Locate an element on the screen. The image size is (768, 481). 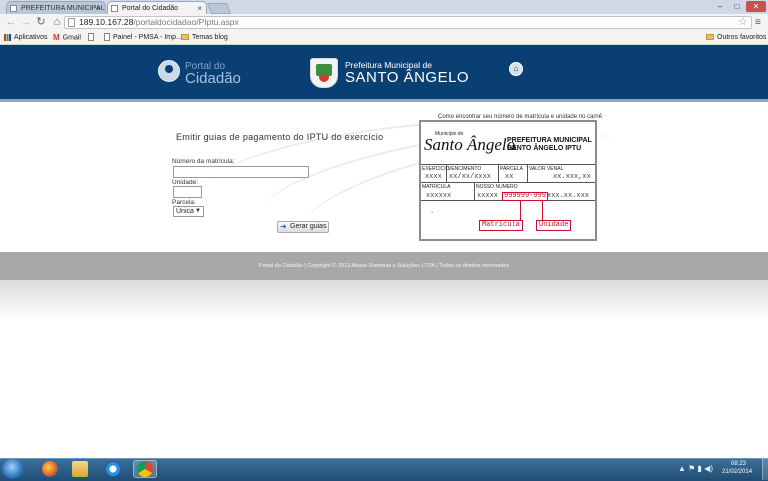
carne-valor-venal-label: VALOR VENAL is located at coordinates (546, 169).